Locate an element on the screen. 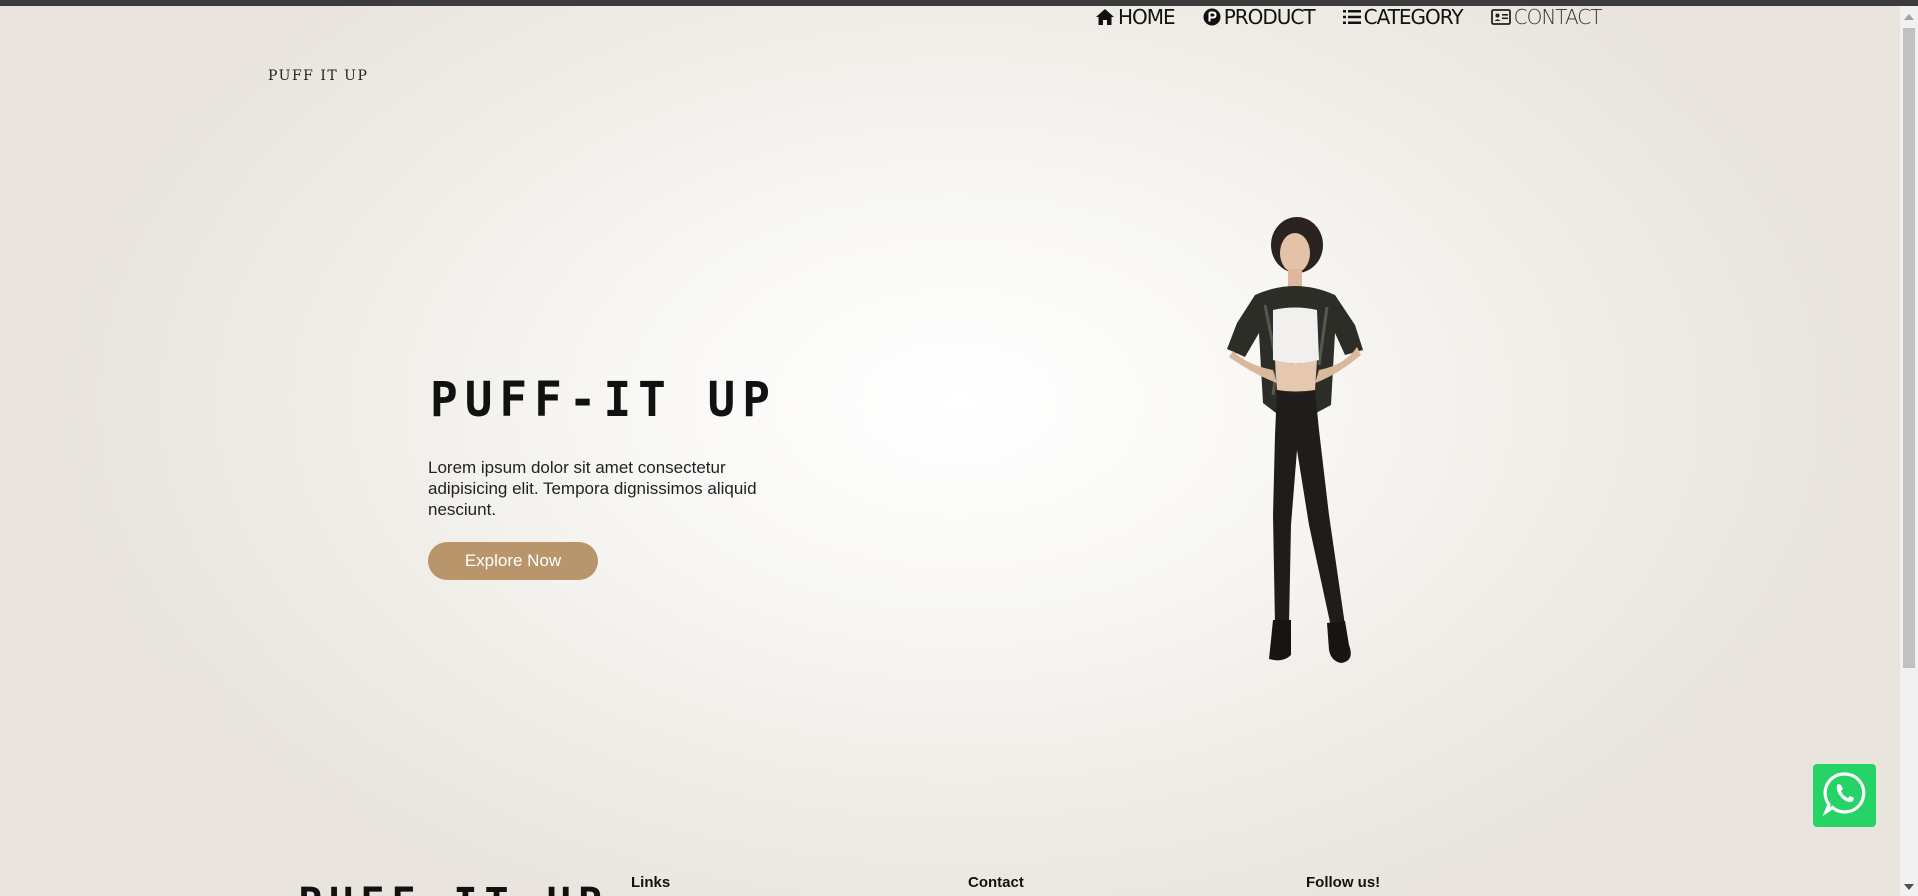 The width and height of the screenshot is (1918, 896). site-logo: PUFF IT UP is located at coordinates (318, 76).